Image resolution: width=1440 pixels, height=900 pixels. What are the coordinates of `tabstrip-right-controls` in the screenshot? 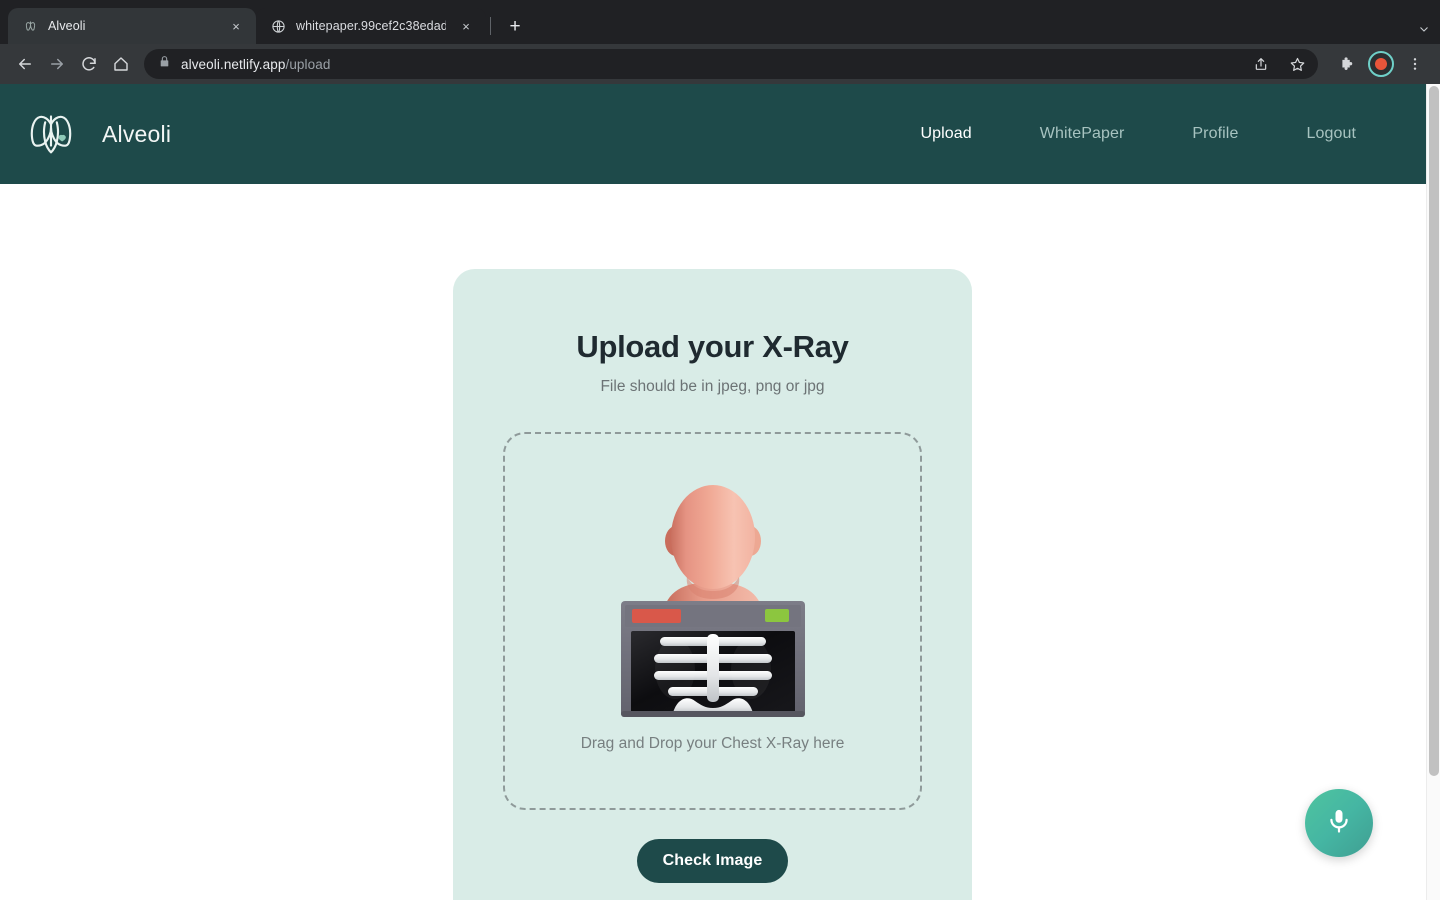 It's located at (1424, 30).